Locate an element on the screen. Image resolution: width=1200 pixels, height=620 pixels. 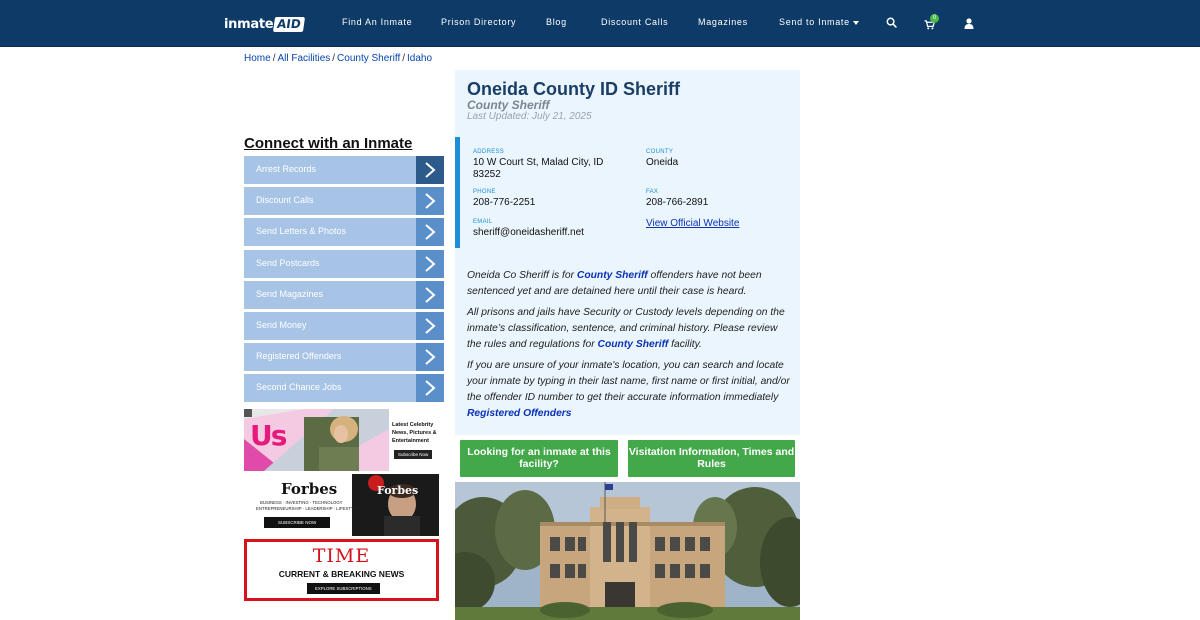
fax-label: FAX is located at coordinates (652, 192).